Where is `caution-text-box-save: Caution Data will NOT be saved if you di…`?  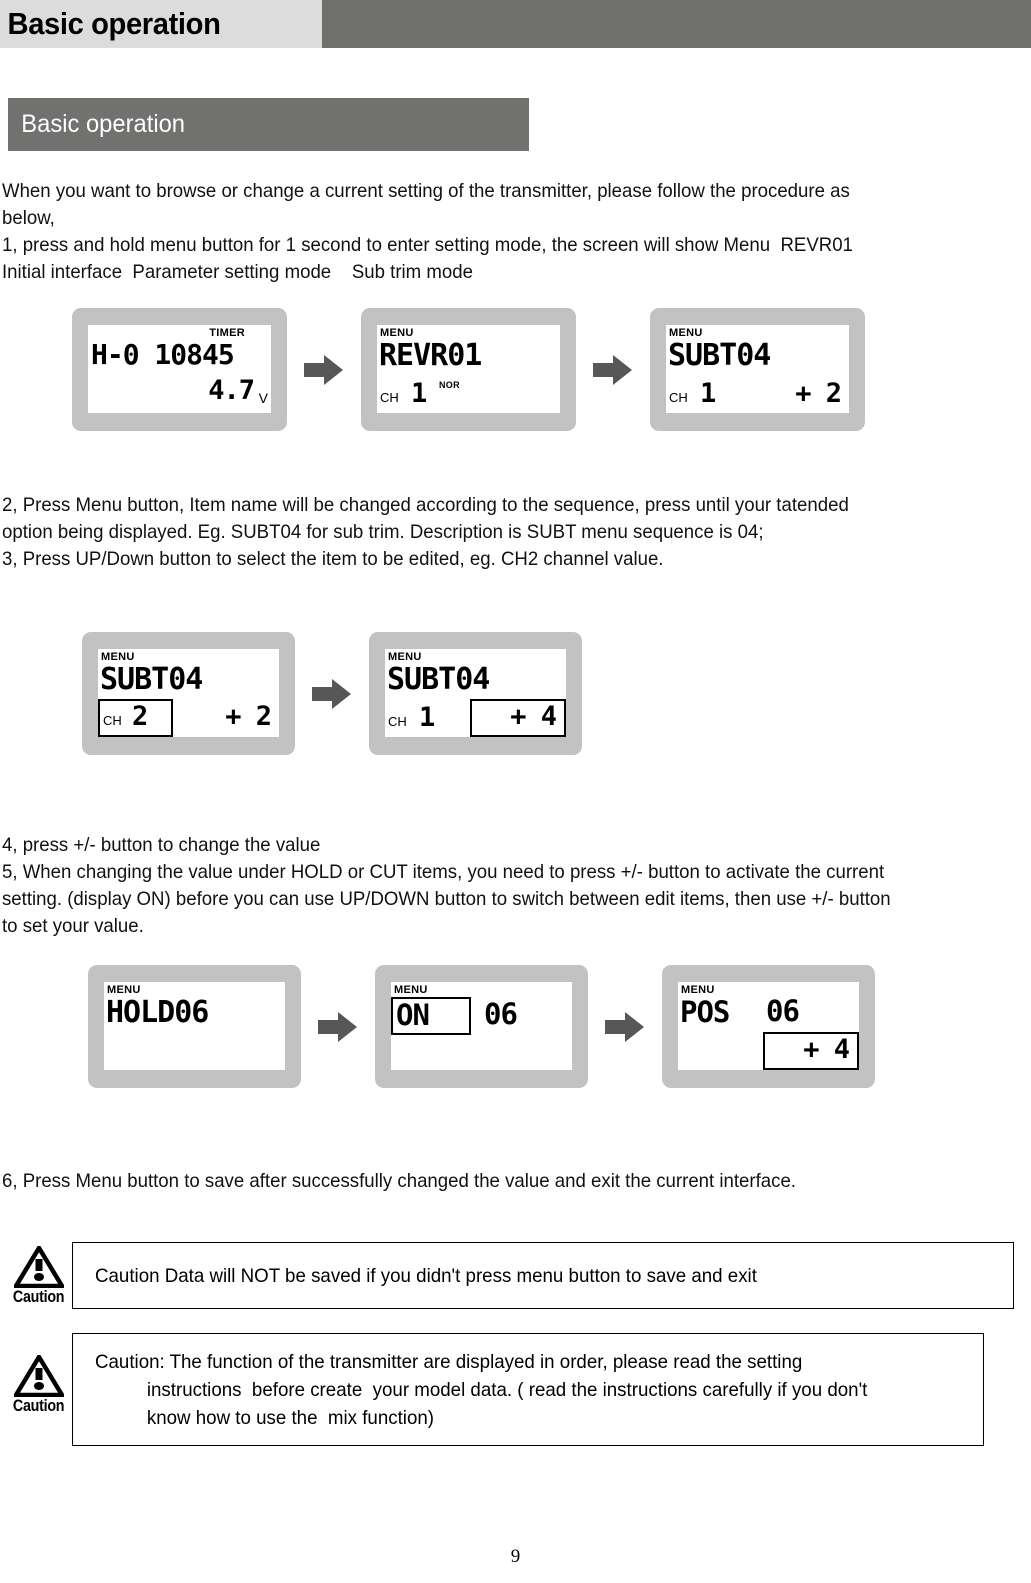 caution-text-box-save: Caution Data will NOT be saved if you di… is located at coordinates (543, 1275).